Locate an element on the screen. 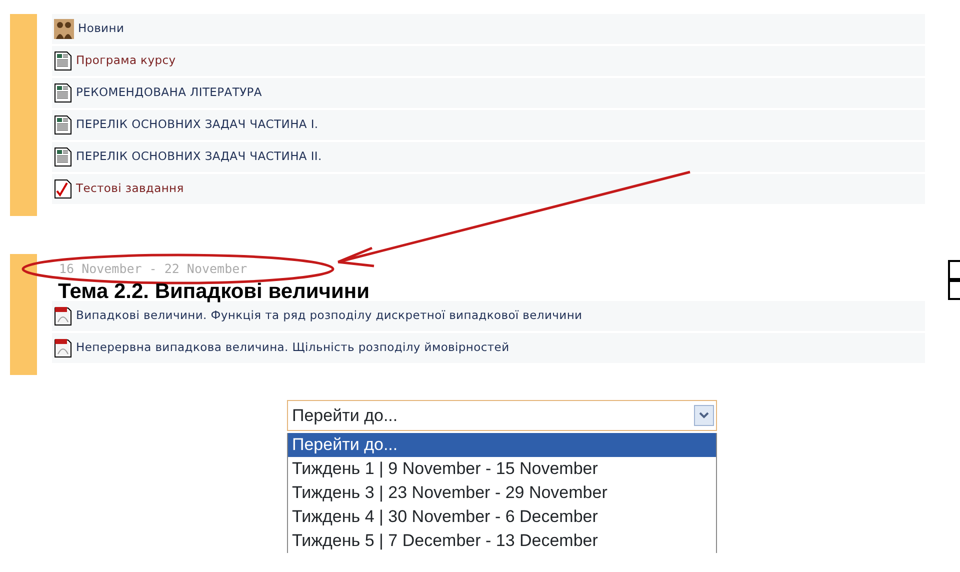 The image size is (960, 572). resource-link: Програма курсу is located at coordinates (126, 61).